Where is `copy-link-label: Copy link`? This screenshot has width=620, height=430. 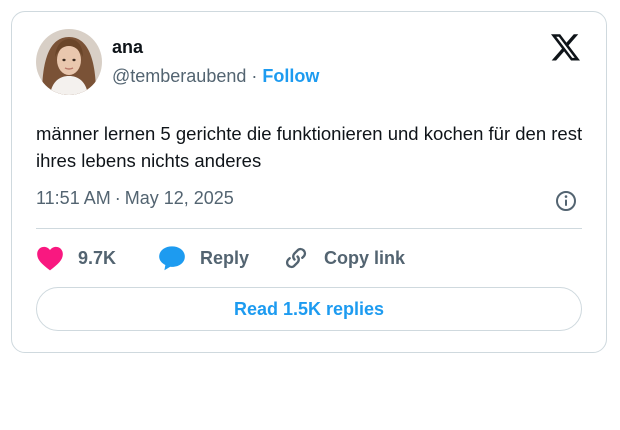
copy-link-label: Copy link is located at coordinates (365, 257).